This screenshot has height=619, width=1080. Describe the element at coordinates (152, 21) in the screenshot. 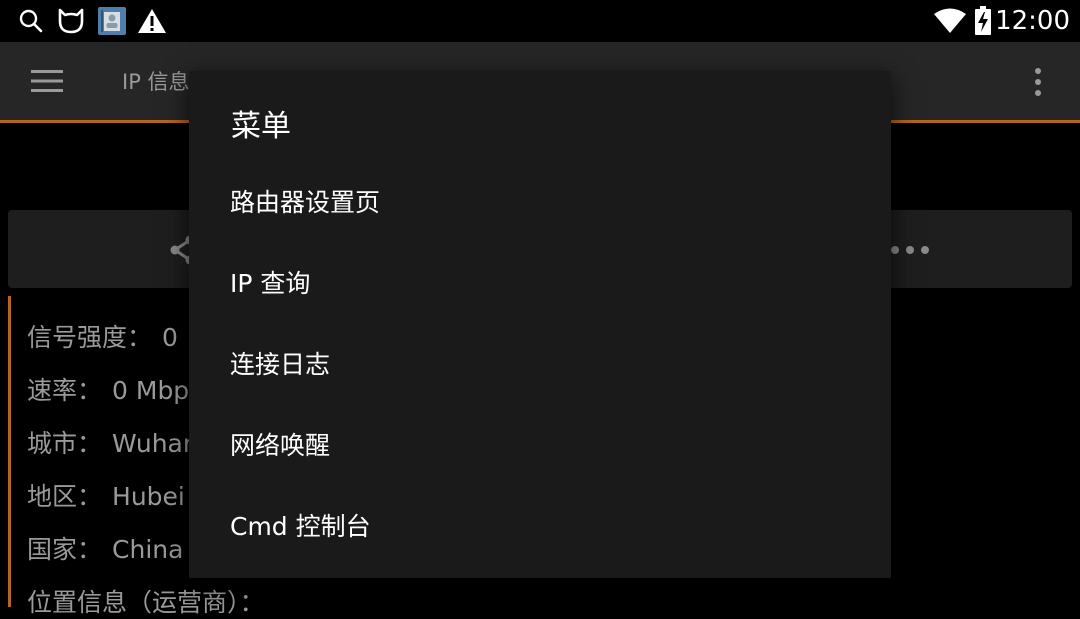

I see `warning-icon` at that location.